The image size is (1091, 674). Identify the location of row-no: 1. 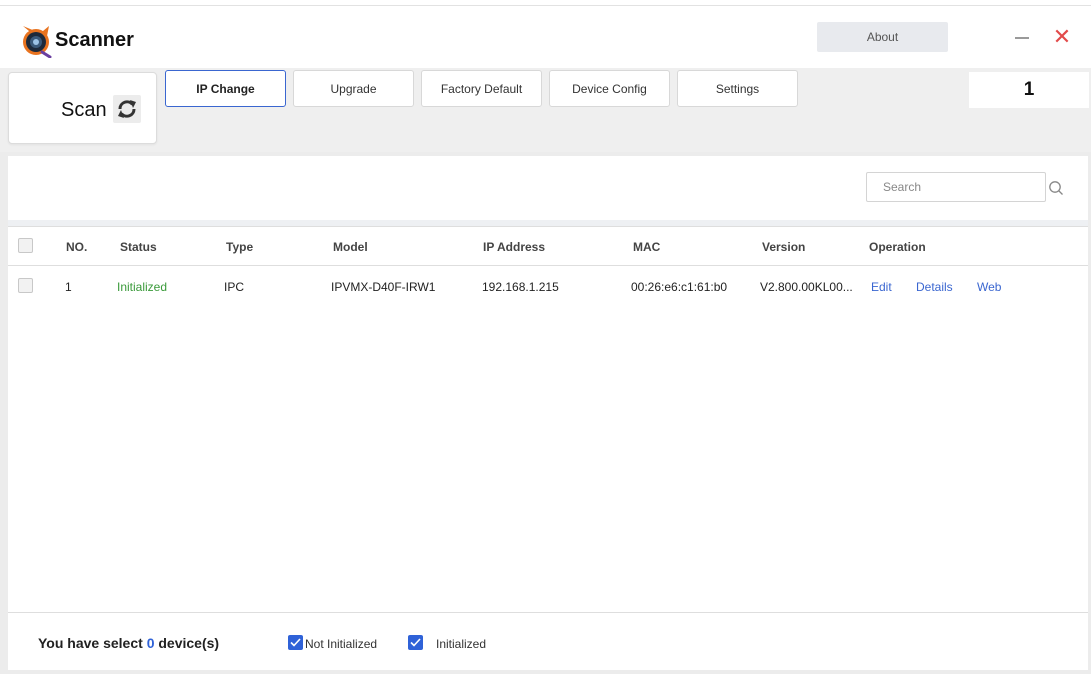
(68, 287).